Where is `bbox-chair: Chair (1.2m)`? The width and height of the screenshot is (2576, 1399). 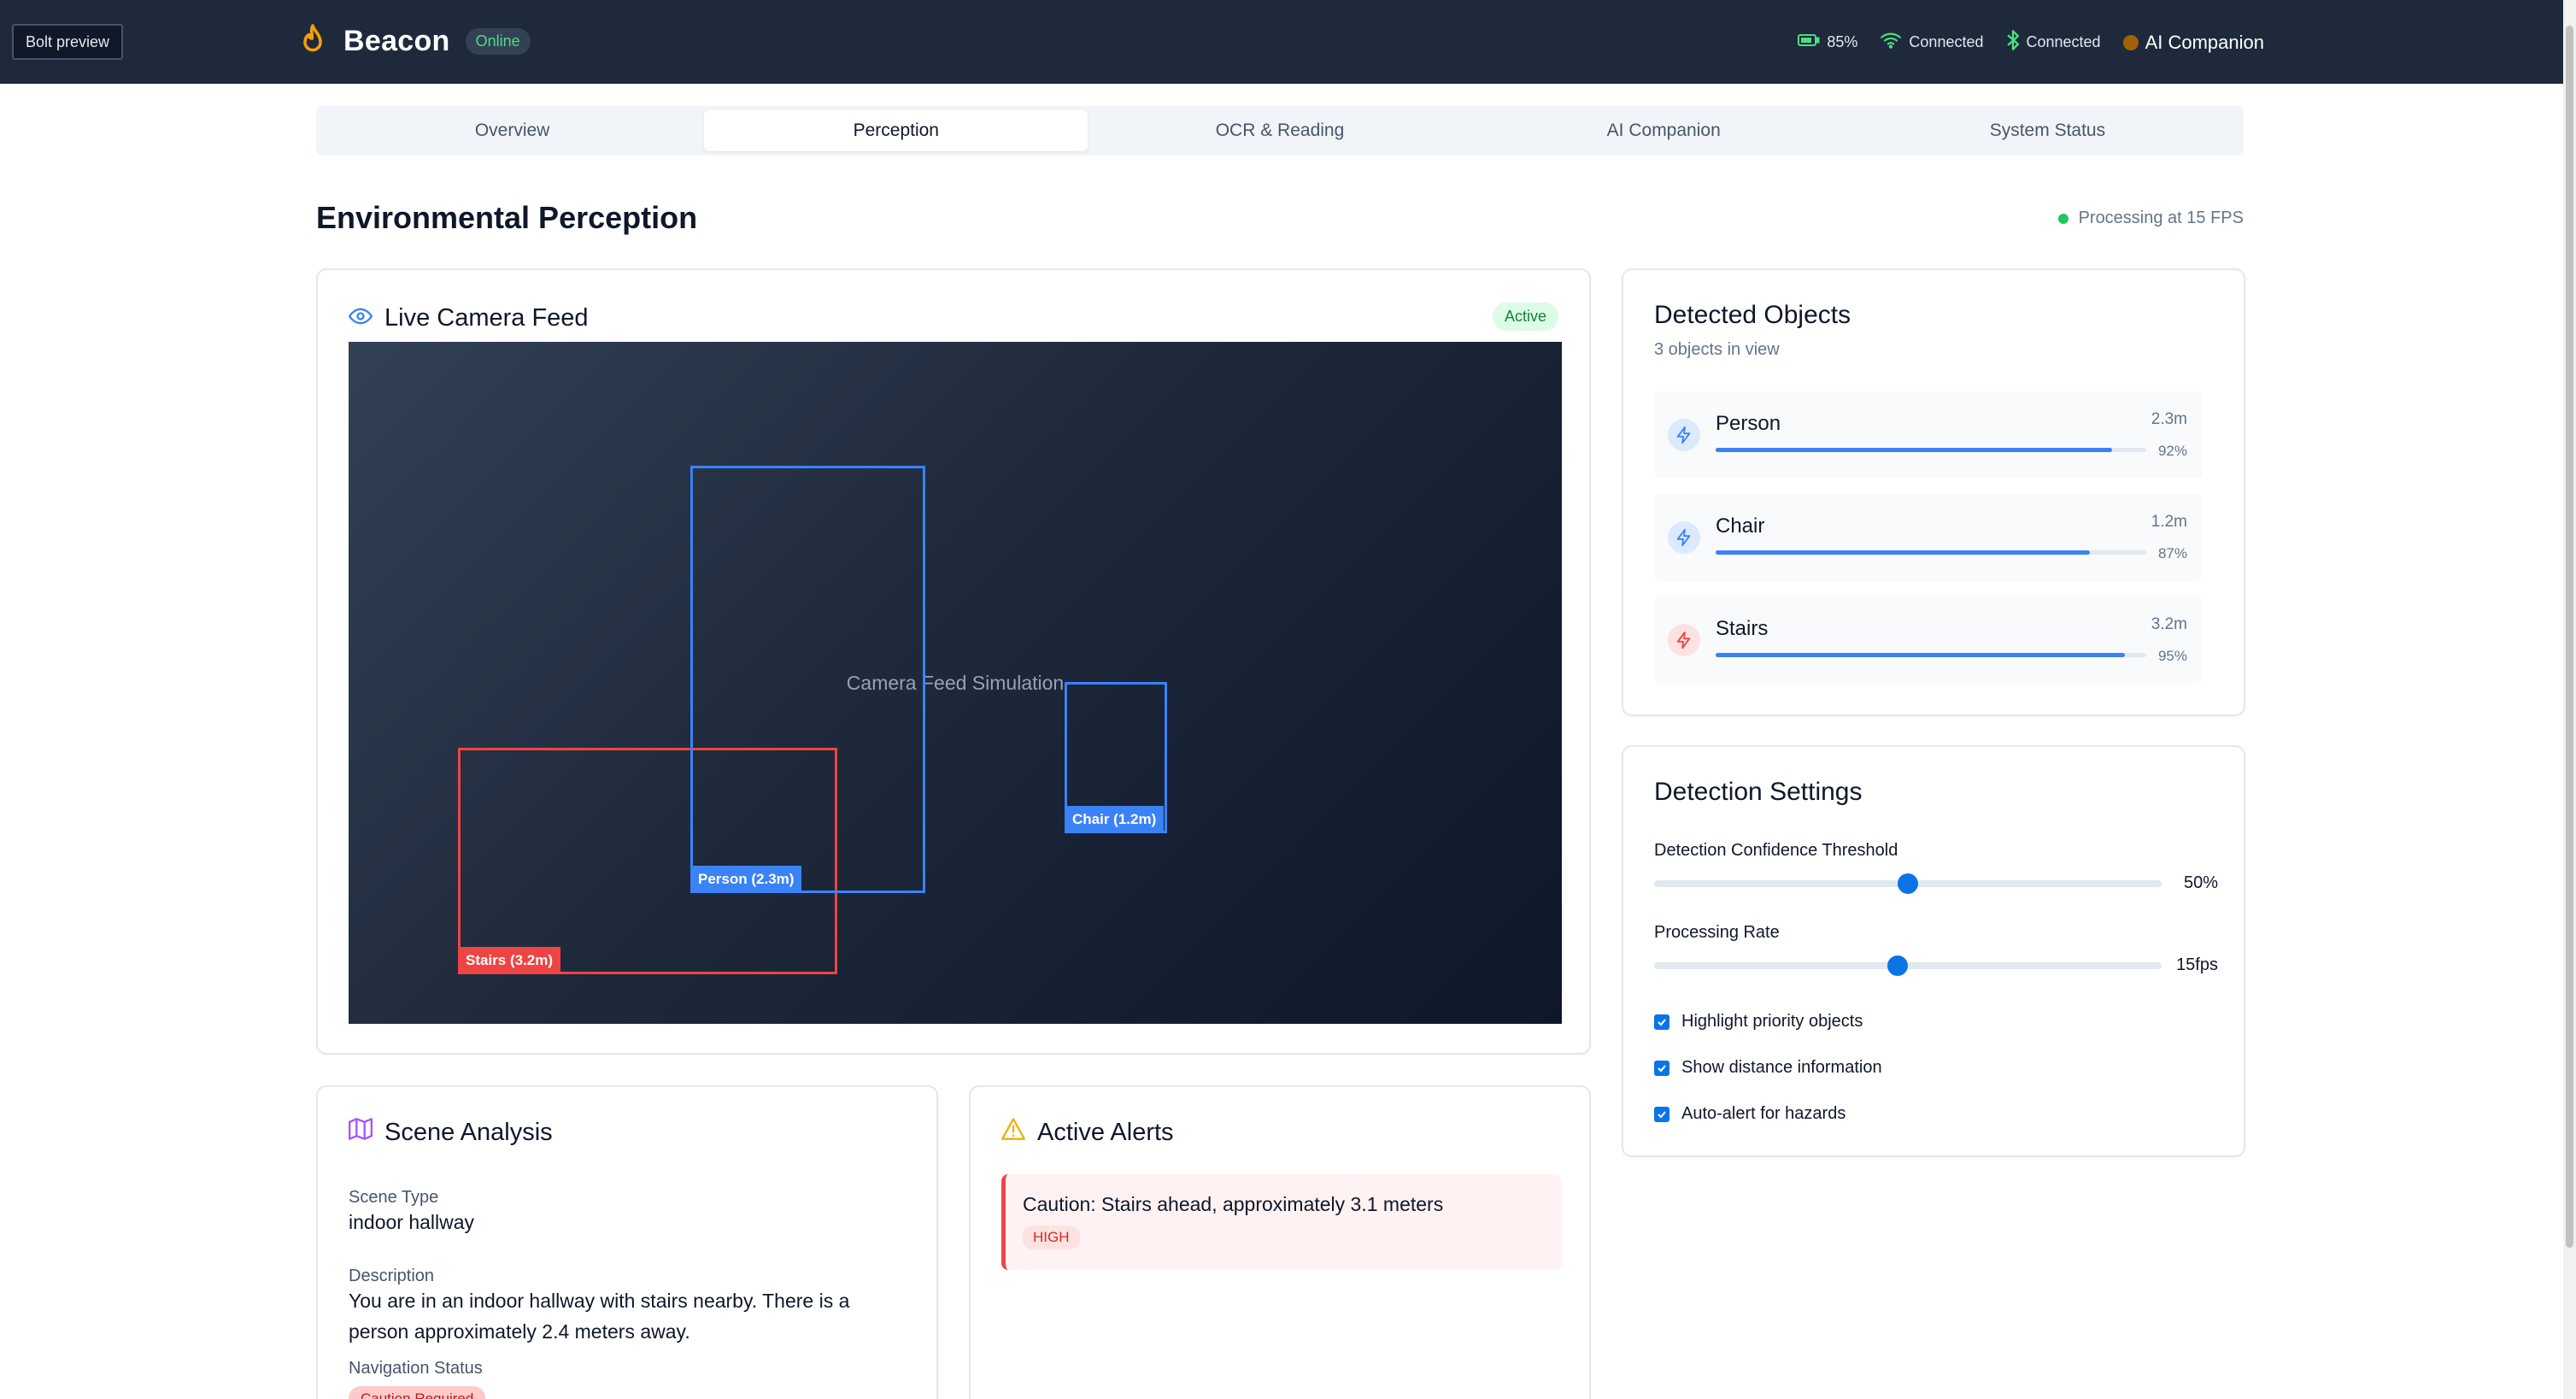
bbox-chair: Chair (1.2m) is located at coordinates (1116, 758).